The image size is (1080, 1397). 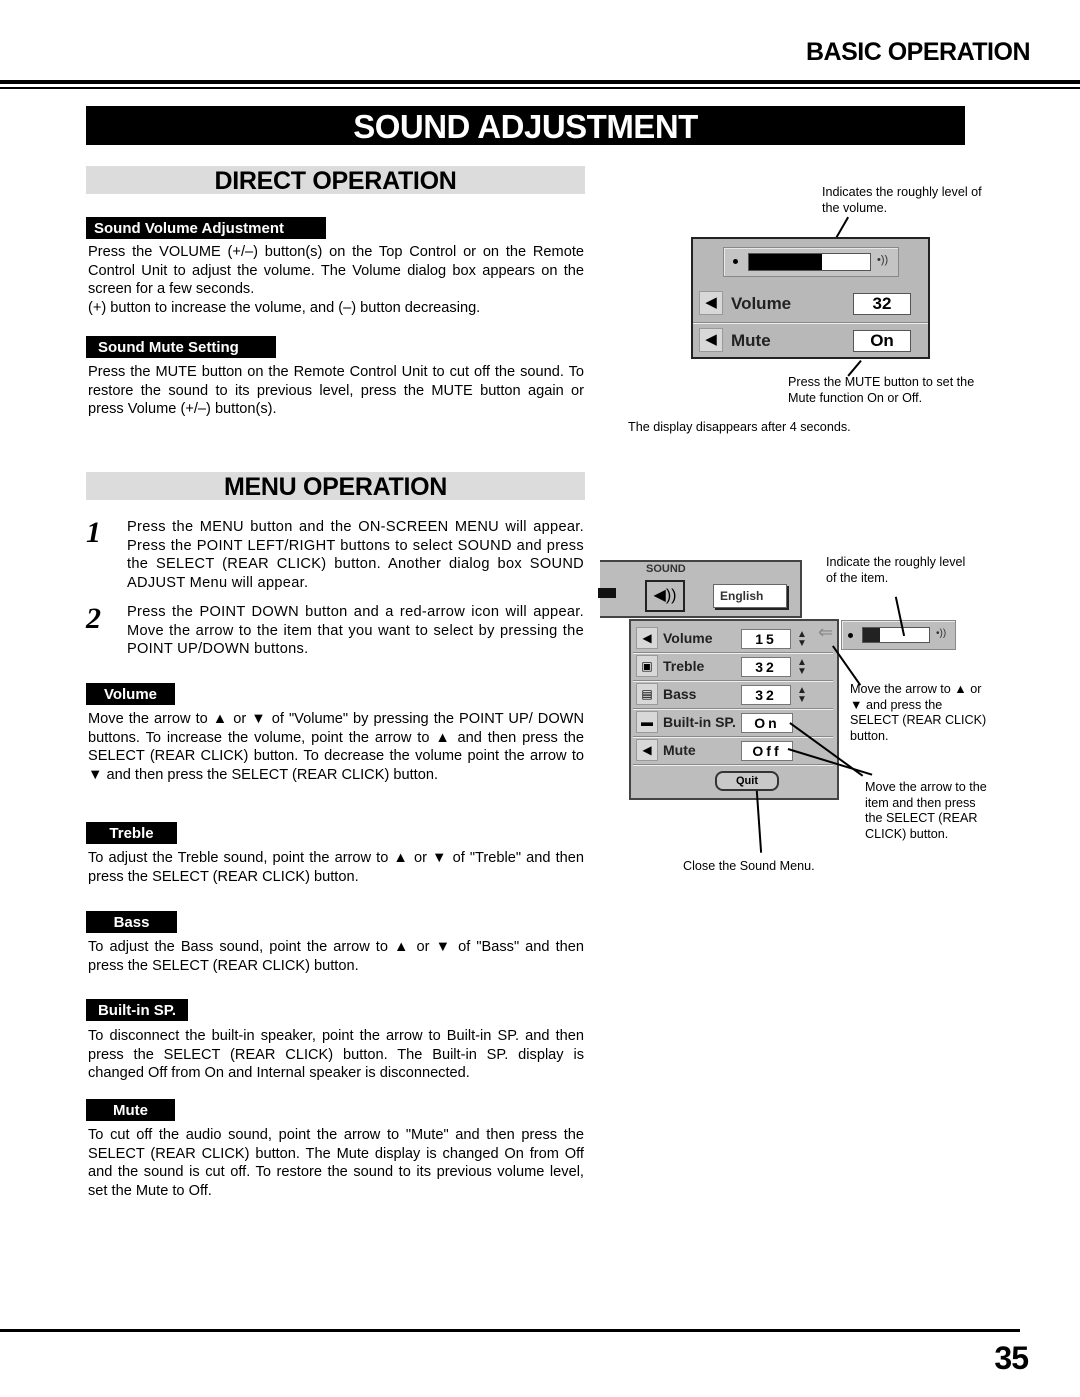 I want to click on menu-row-value: Off, so click(x=767, y=751).